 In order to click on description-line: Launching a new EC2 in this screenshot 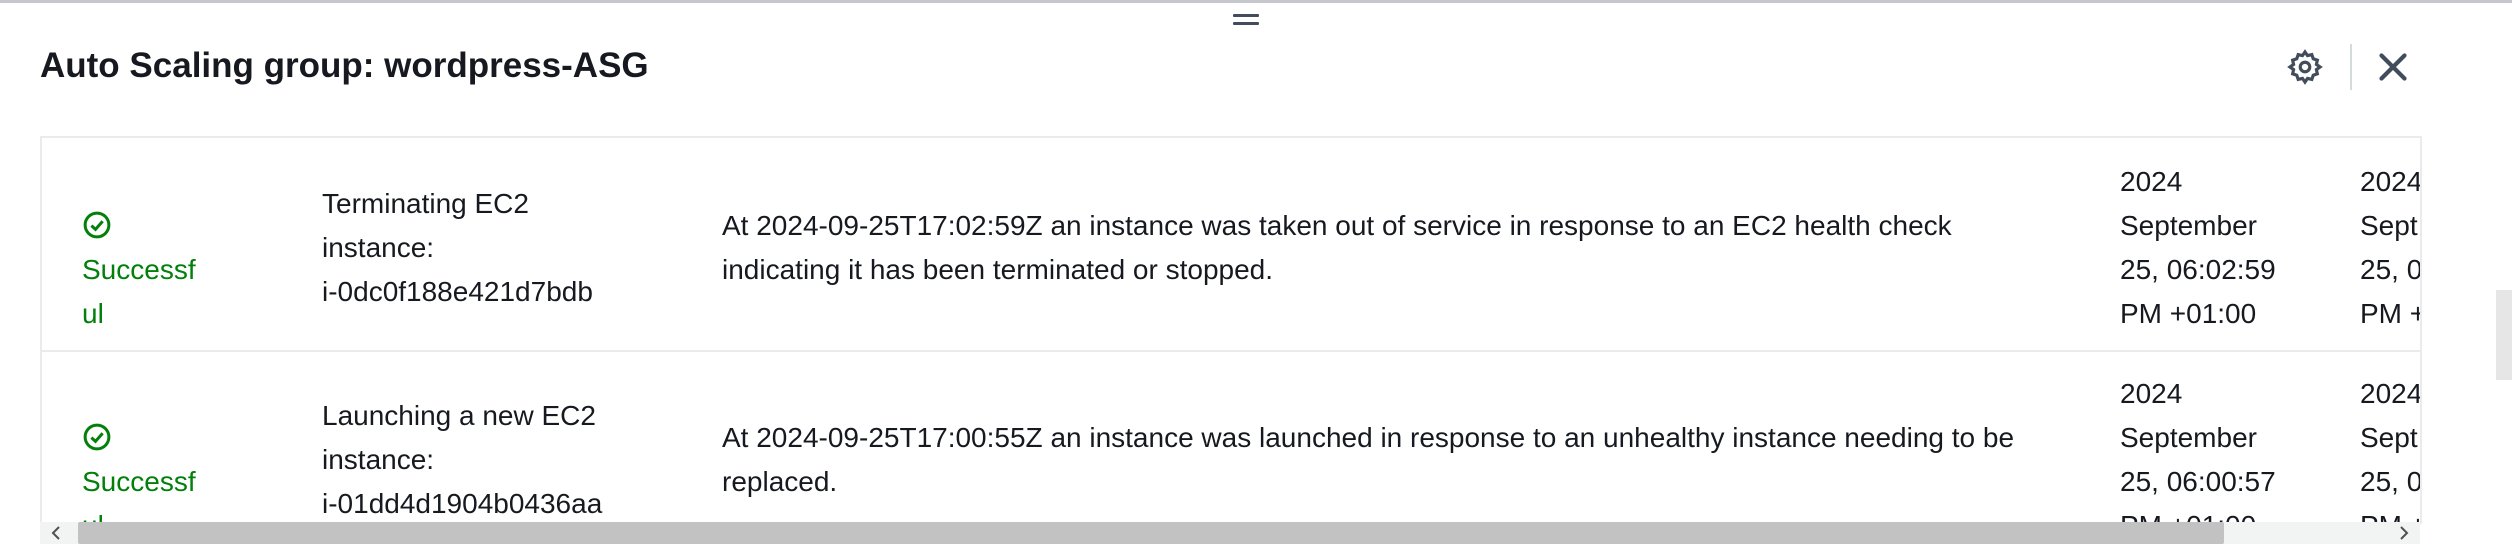, I will do `click(459, 415)`.